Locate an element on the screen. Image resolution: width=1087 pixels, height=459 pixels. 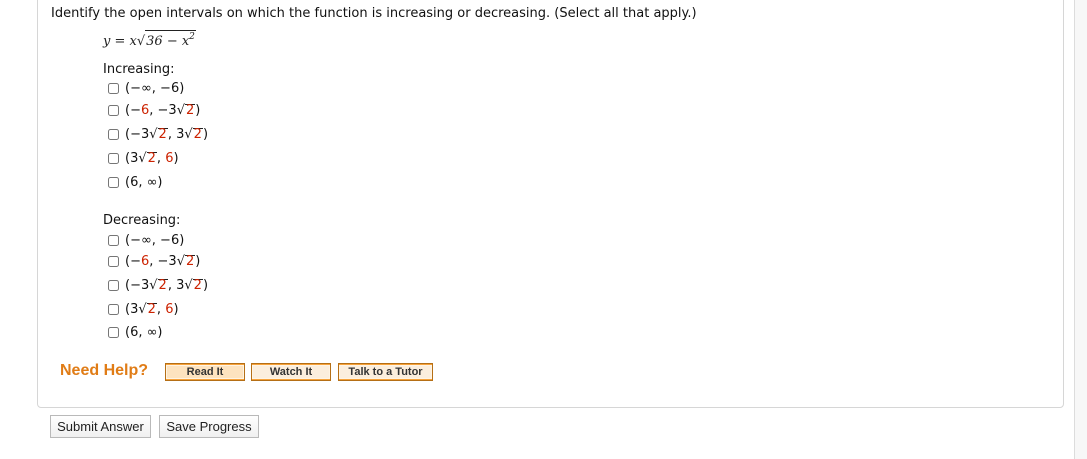
increasing-option-2: (−6, −3 √ 2) is located at coordinates (154, 110).